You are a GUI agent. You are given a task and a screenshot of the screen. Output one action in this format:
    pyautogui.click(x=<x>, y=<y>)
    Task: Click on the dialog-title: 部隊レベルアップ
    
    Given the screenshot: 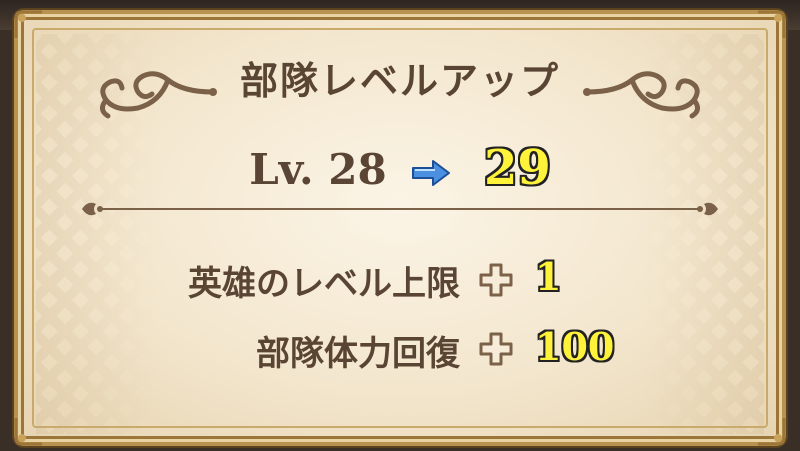 What is the action you would take?
    pyautogui.click(x=399, y=80)
    